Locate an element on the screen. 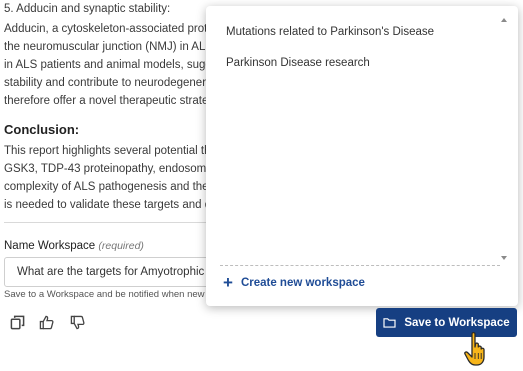 Image resolution: width=523 pixels, height=371 pixels. copy-icon is located at coordinates (17, 322).